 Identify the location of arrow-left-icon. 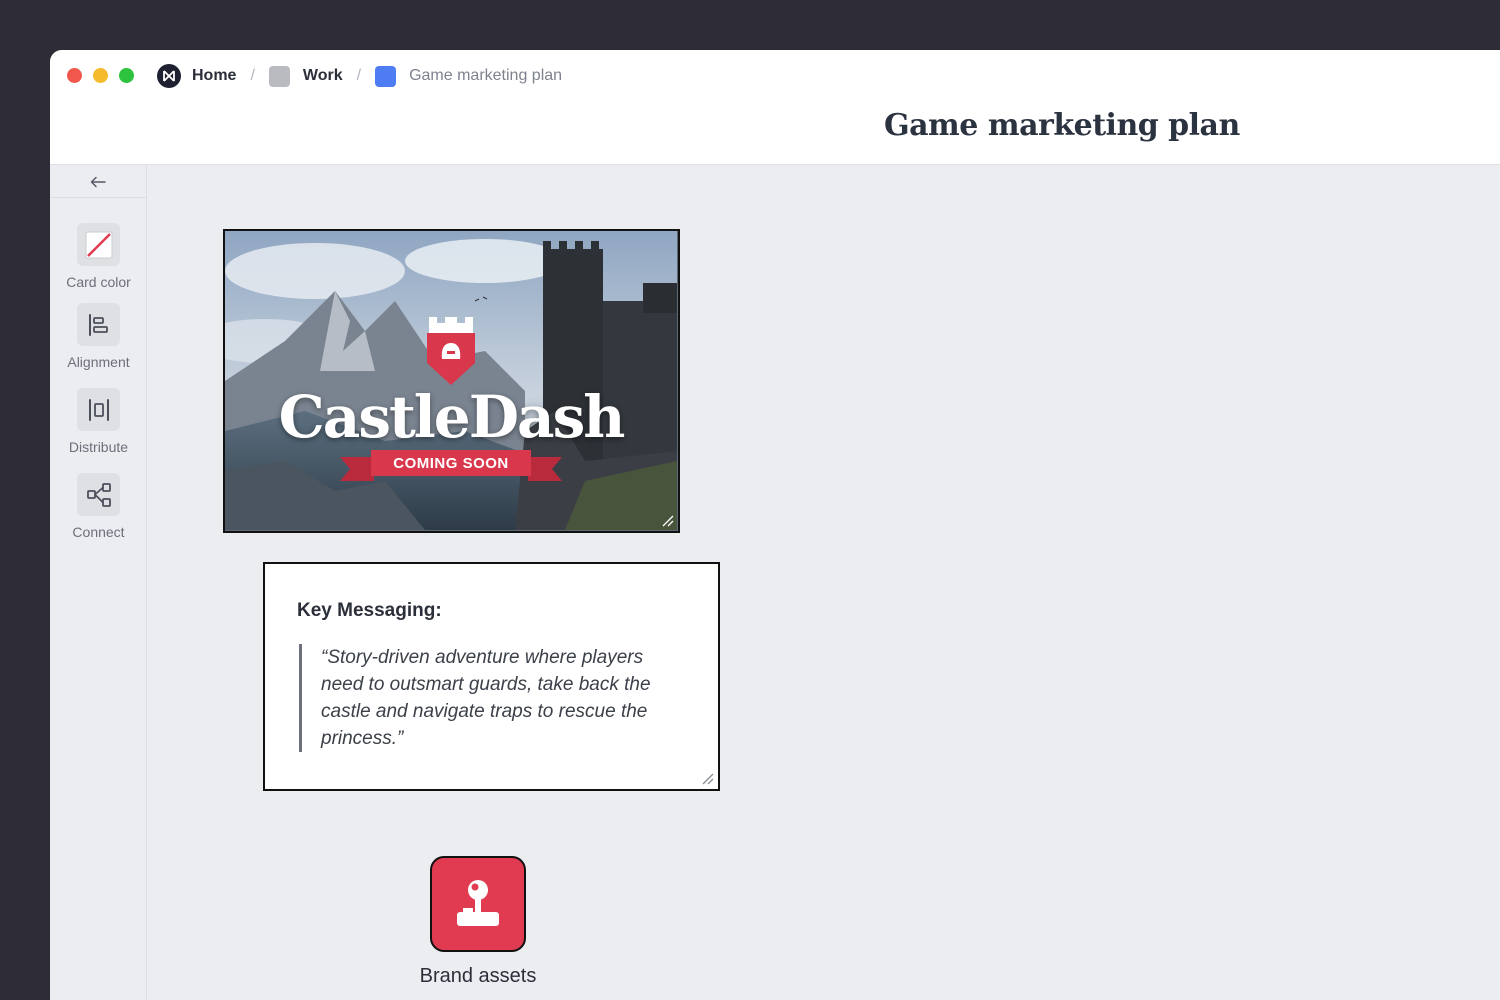
(98, 181).